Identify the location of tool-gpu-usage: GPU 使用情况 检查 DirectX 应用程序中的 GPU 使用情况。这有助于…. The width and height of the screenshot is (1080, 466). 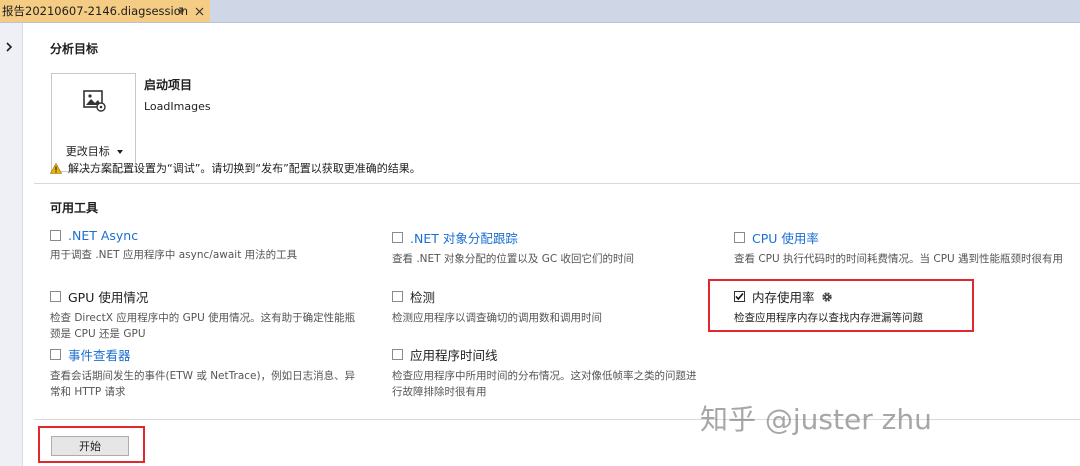
(205, 314).